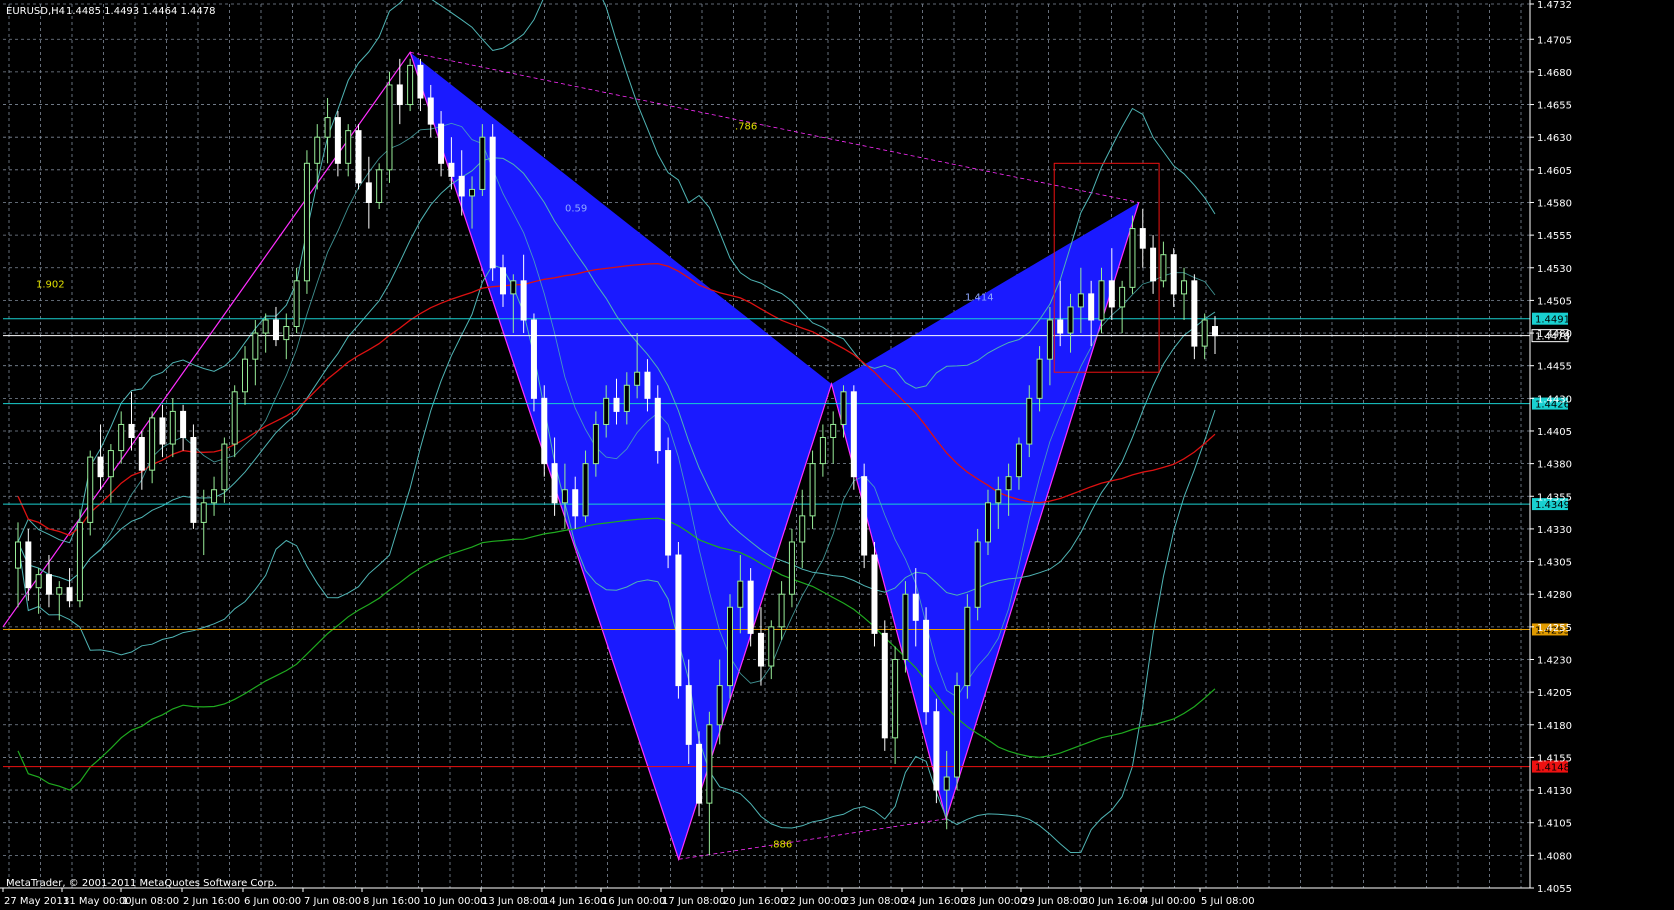  Describe the element at coordinates (815, 901) in the screenshot. I see `x-tick-label: 22 Jun 00:00` at that location.